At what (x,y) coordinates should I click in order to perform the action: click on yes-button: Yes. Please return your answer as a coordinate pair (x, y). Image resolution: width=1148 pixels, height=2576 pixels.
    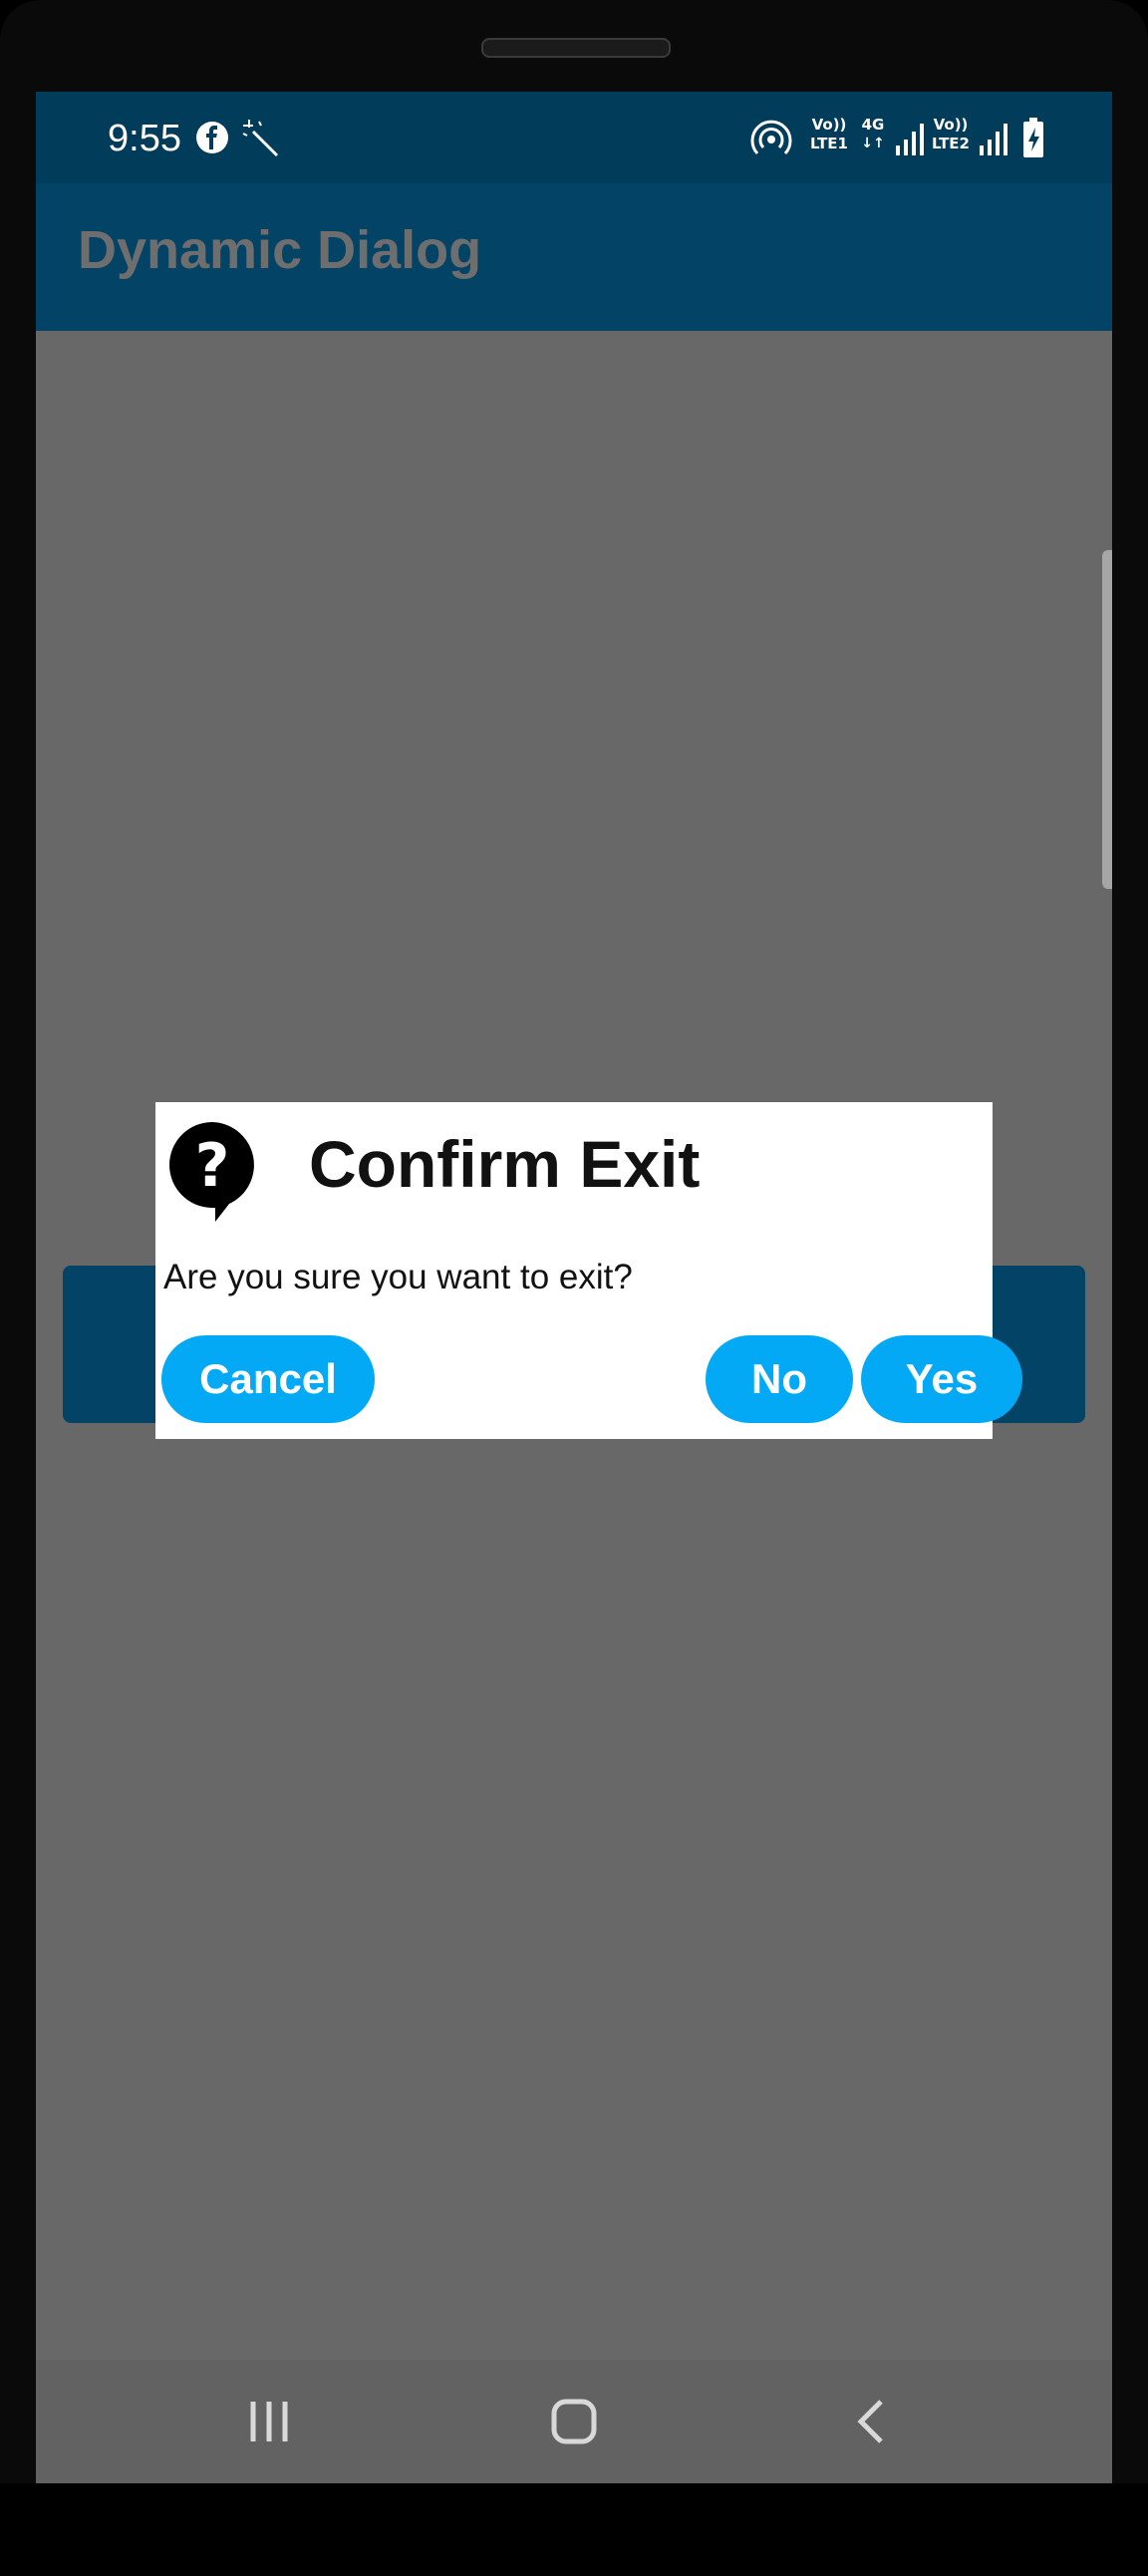
    Looking at the image, I should click on (941, 1379).